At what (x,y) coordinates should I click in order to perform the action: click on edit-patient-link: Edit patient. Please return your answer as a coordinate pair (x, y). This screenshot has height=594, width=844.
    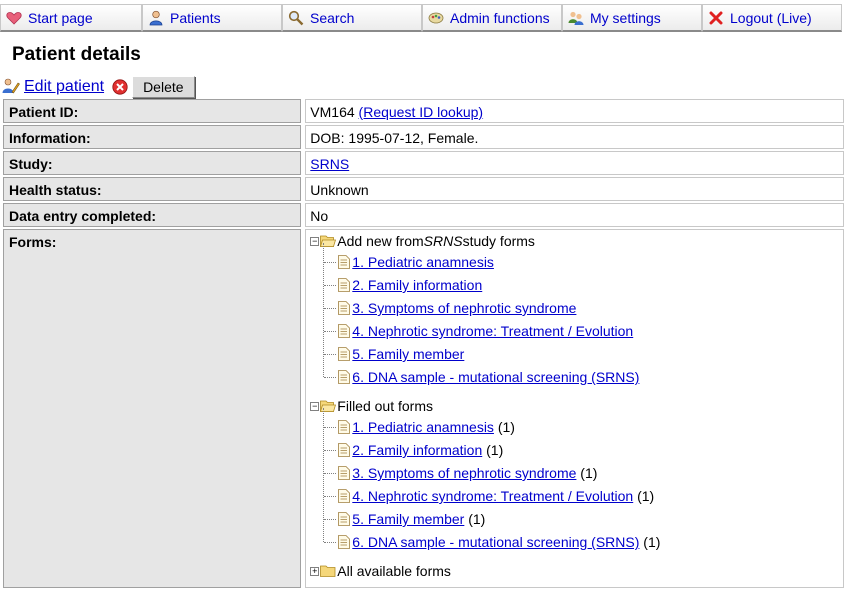
    Looking at the image, I should click on (64, 87).